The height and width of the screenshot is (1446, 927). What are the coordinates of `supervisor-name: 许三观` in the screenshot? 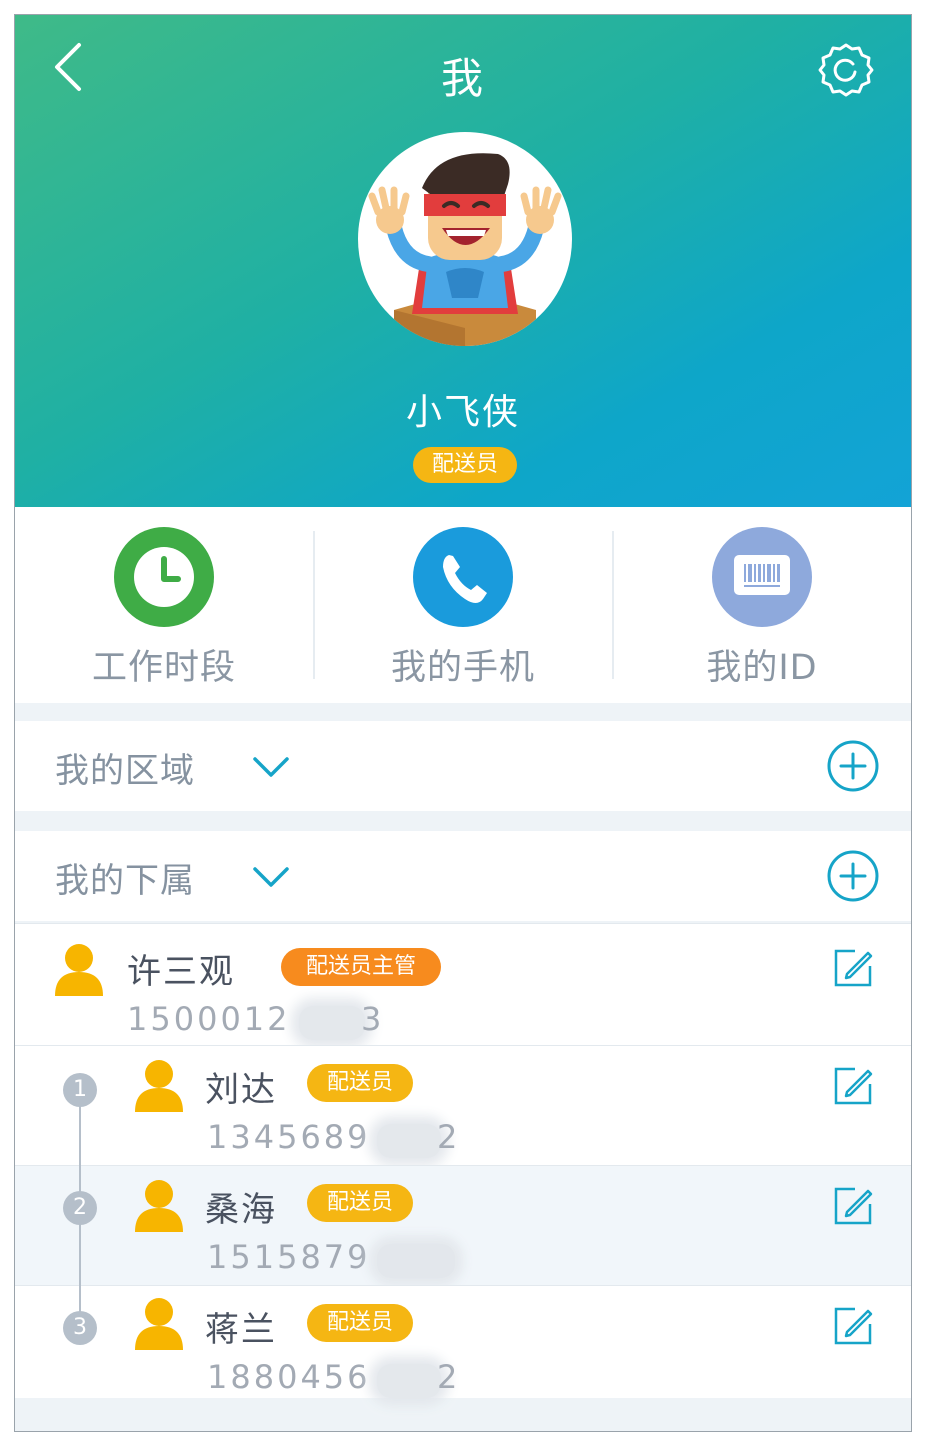 It's located at (181, 972).